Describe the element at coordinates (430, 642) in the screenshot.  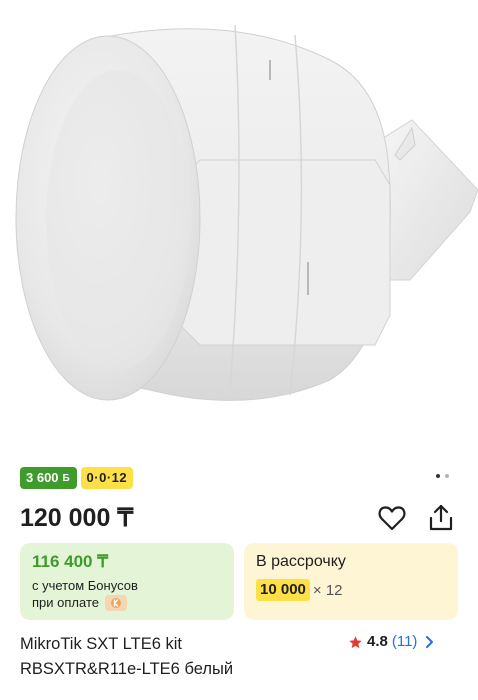
I see `chevron-right-icon` at that location.